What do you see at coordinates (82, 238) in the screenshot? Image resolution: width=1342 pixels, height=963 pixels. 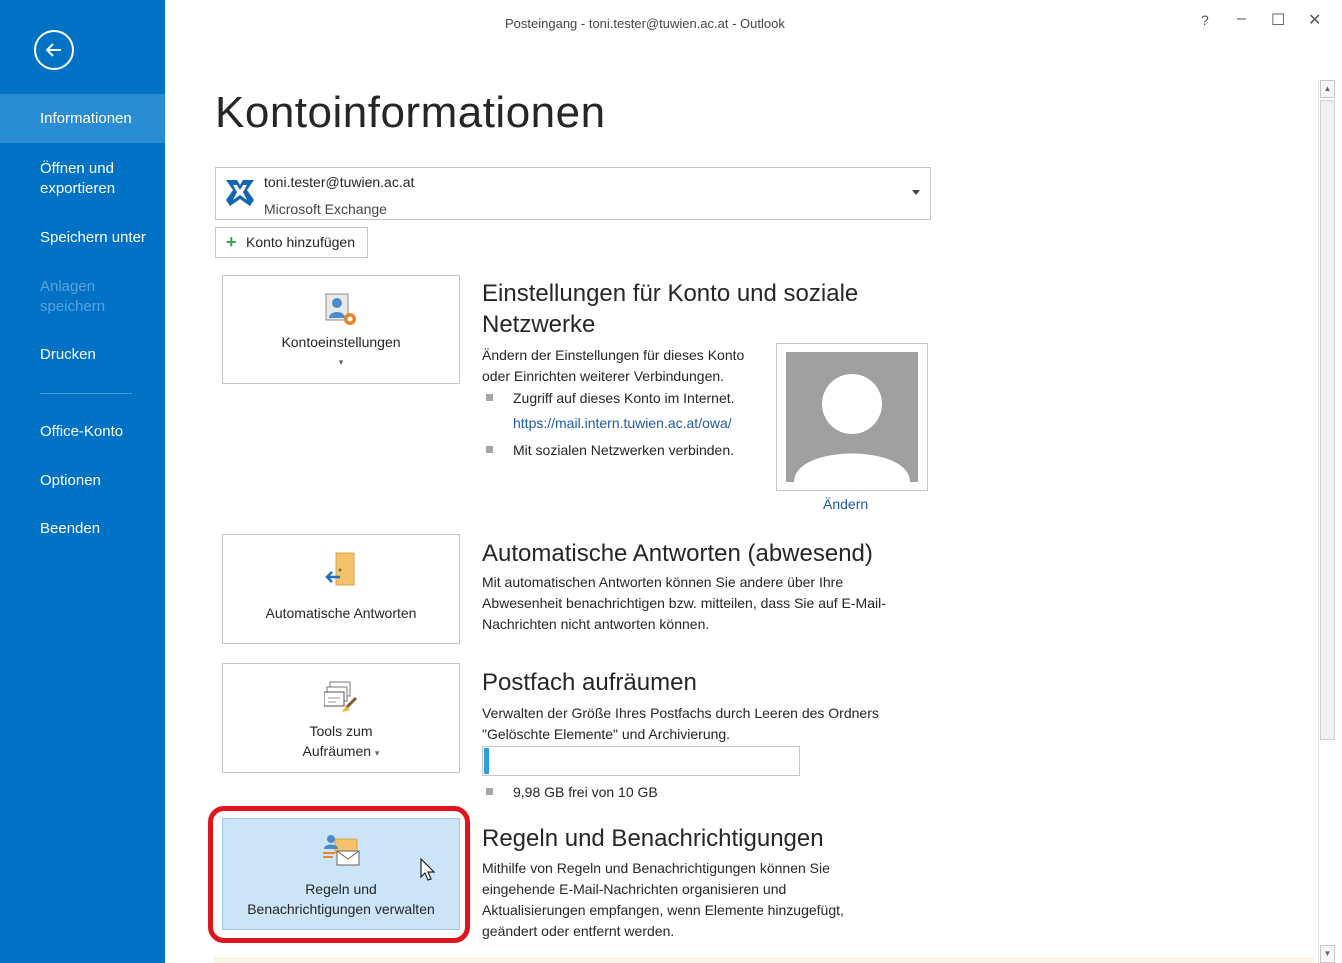 I see `nav-speichern-unter: Speichern unter` at bounding box center [82, 238].